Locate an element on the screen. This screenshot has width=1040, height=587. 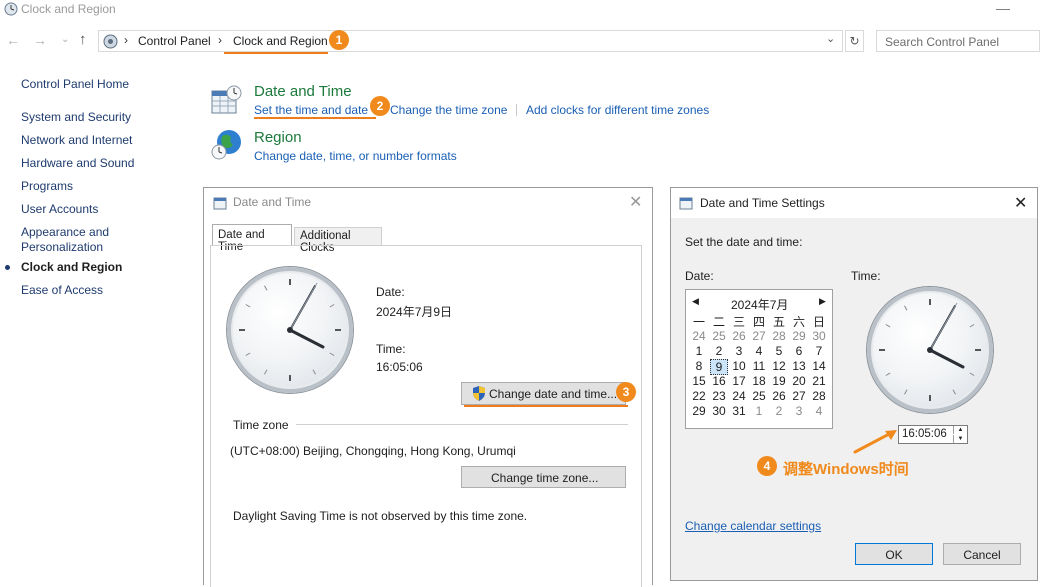
annotation-badge-1: 1 is located at coordinates (339, 40).